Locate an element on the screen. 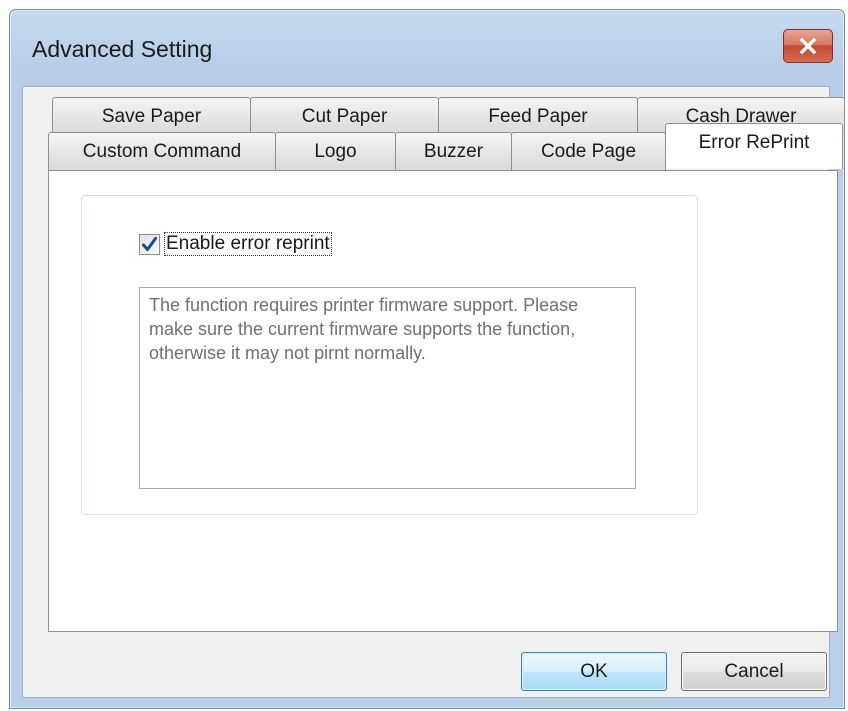 This screenshot has width=848, height=711. checkbox-label: Enable error reprint is located at coordinates (248, 244).